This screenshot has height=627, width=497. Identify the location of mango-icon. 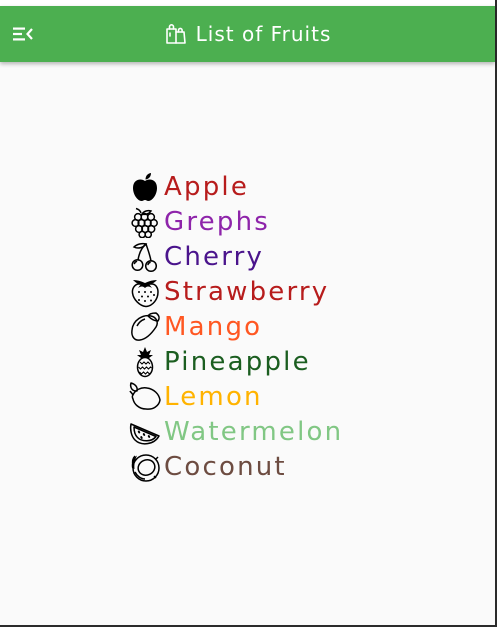
(145, 326).